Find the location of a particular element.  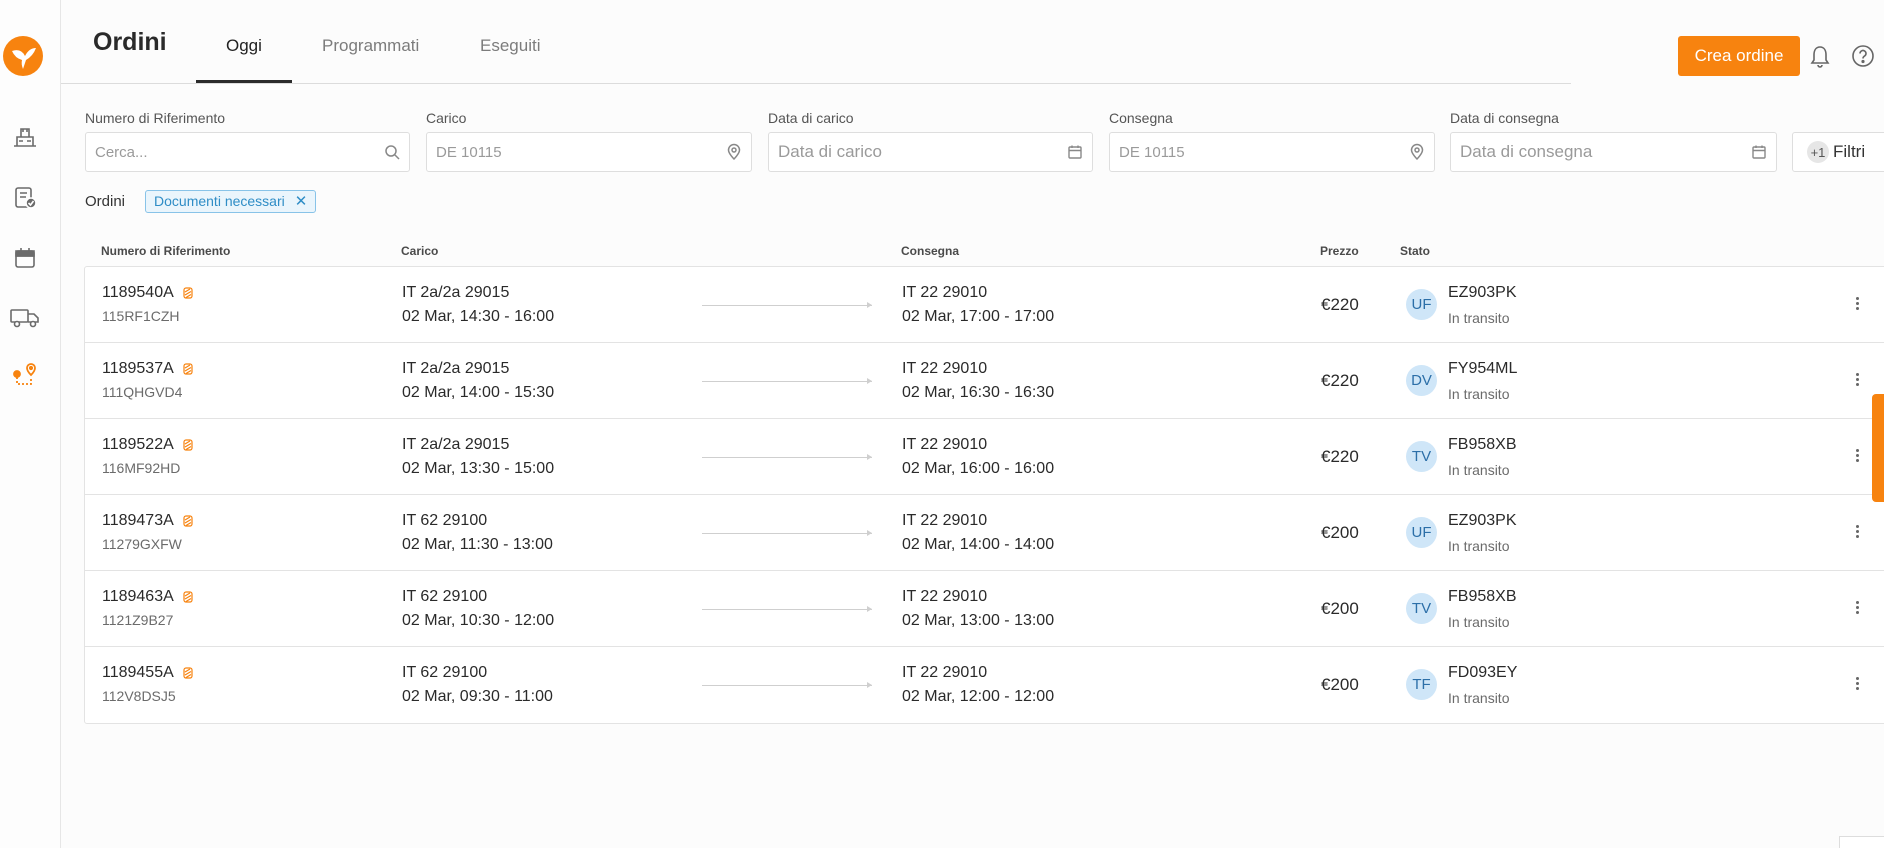

truck-icon is located at coordinates (25, 317).